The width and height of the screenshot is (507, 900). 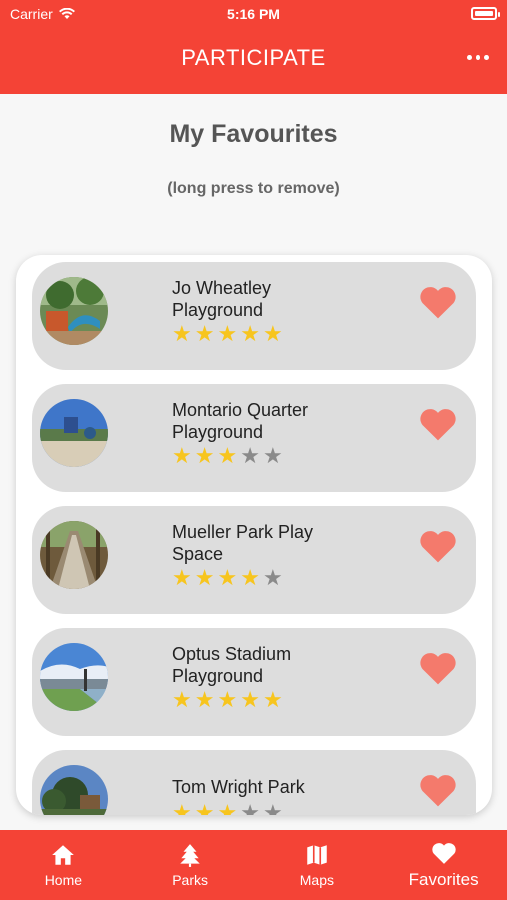 I want to click on nav-item-favorites: Favorites, so click(x=443, y=865).